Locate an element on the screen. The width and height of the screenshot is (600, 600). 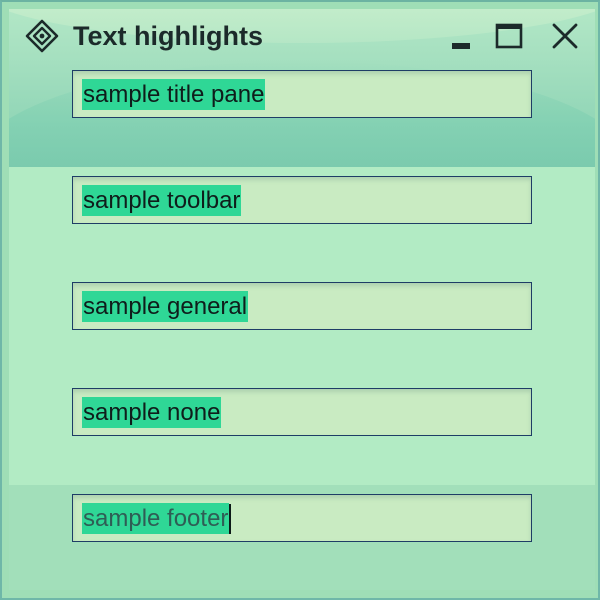
field-text: sample toolbar is located at coordinates (162, 200).